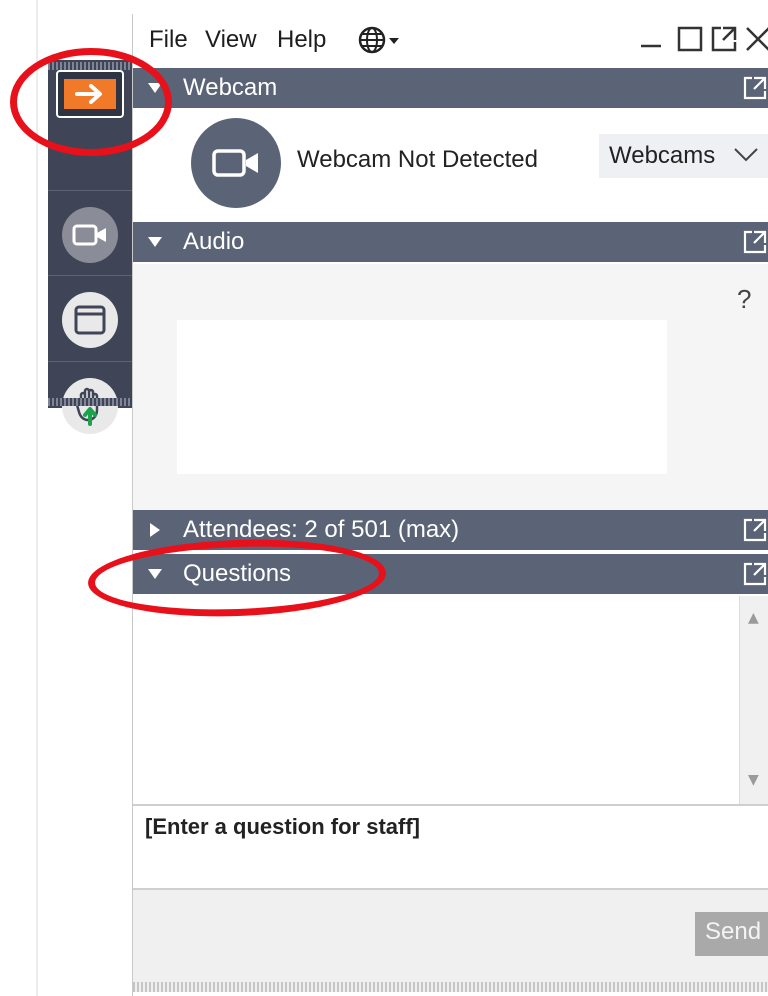  I want to click on close-icon, so click(757, 39).